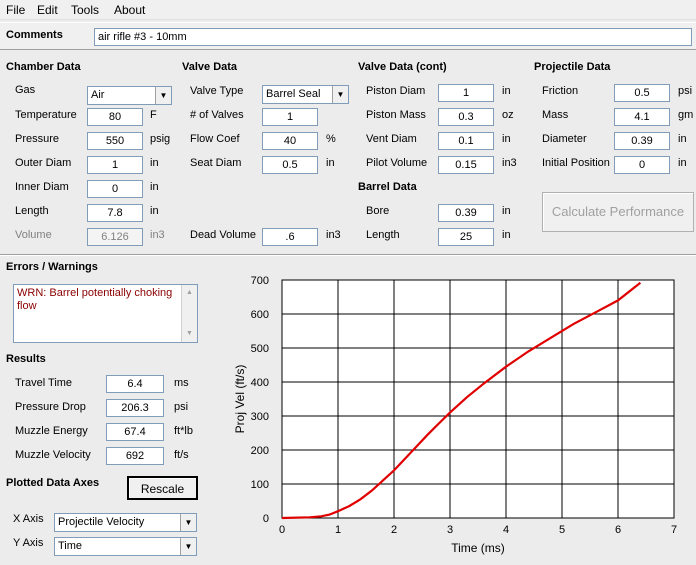 The width and height of the screenshot is (696, 565). I want to click on pilot-volume-label: Pilot Volume, so click(397, 163).